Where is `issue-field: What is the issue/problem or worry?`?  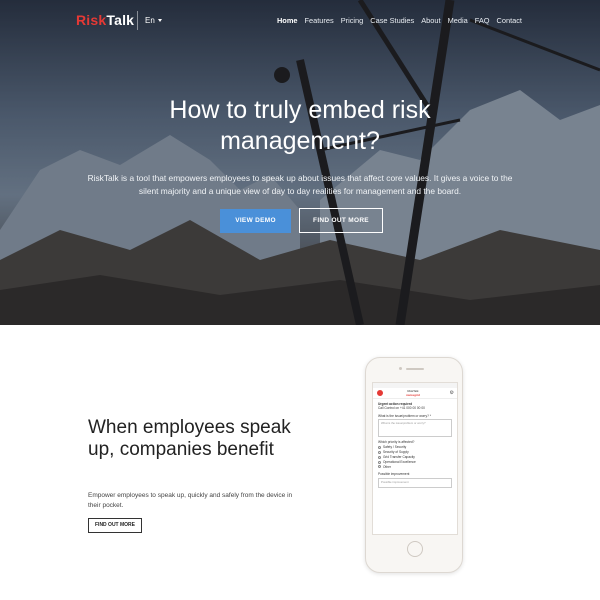
issue-field: What is the issue/problem or worry? is located at coordinates (415, 428).